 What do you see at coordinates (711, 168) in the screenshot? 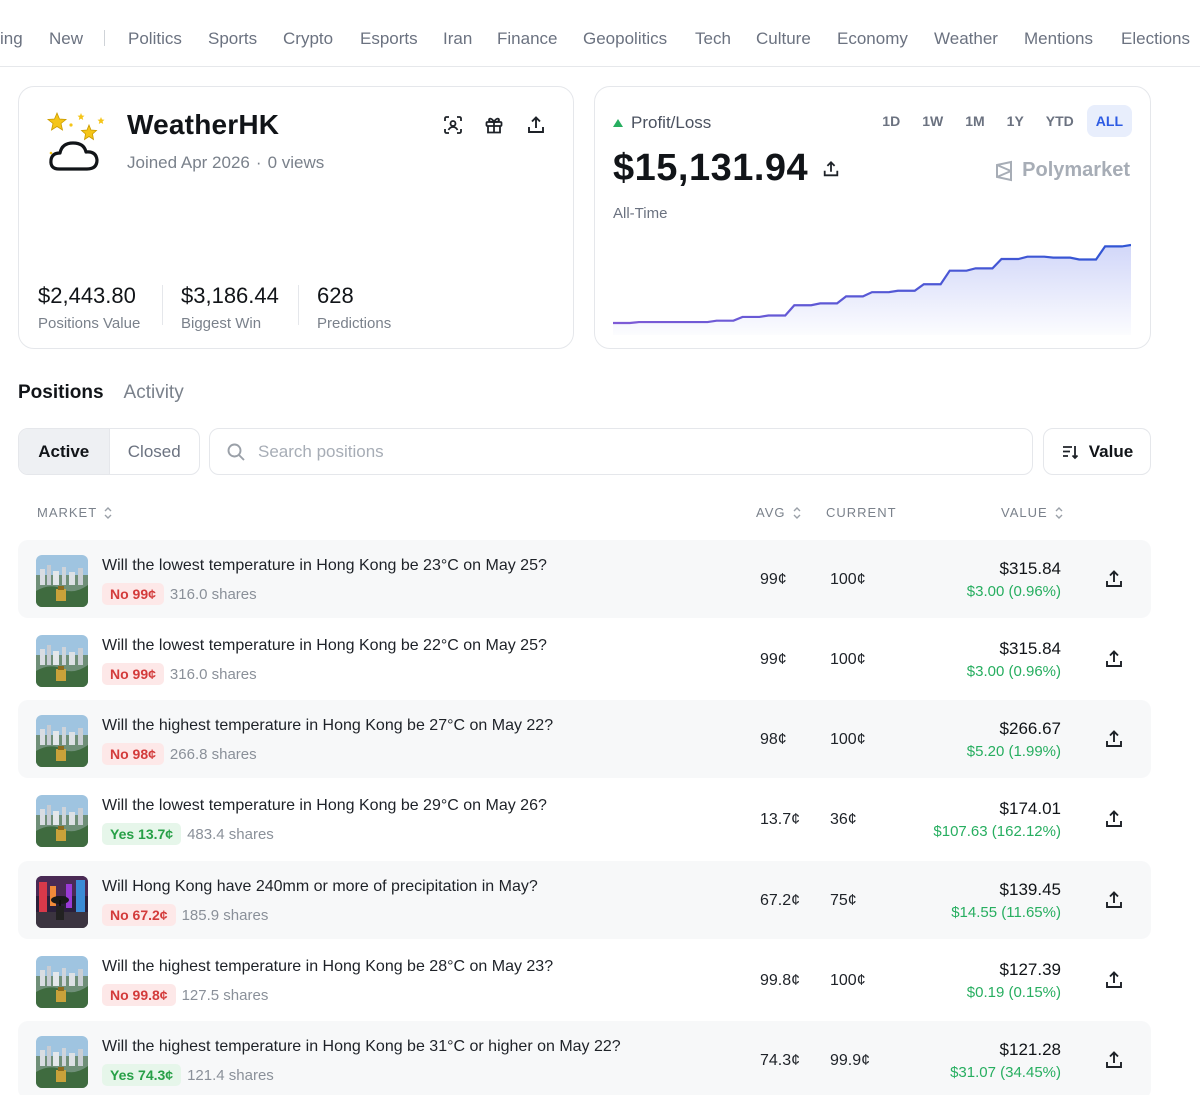
I see `pnl-amount: $15,131.94` at bounding box center [711, 168].